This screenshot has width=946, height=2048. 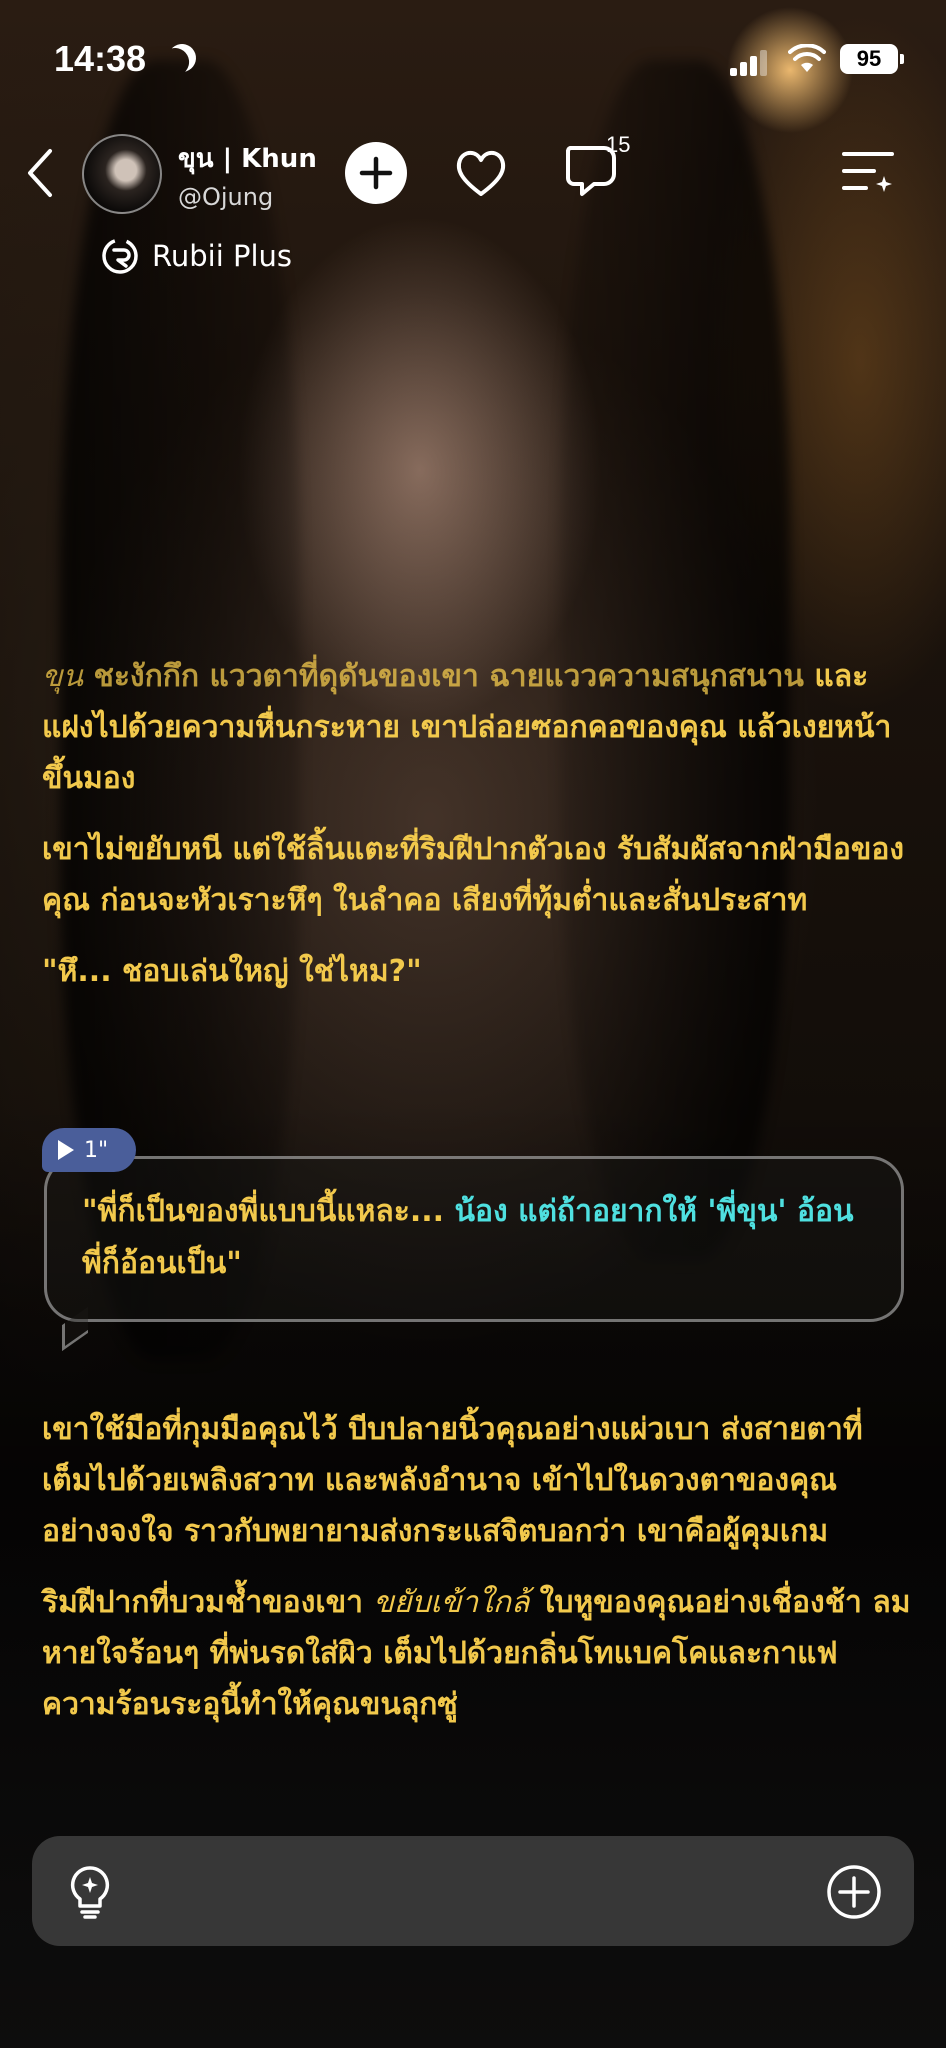 What do you see at coordinates (100, 58) in the screenshot?
I see `status-time: 14:38` at bounding box center [100, 58].